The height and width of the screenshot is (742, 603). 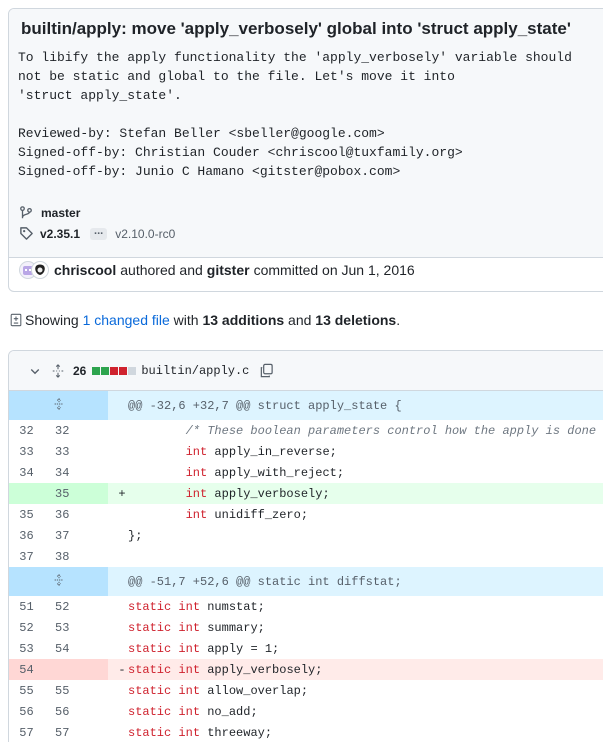 I want to click on old-line-number: 35, so click(x=26, y=514).